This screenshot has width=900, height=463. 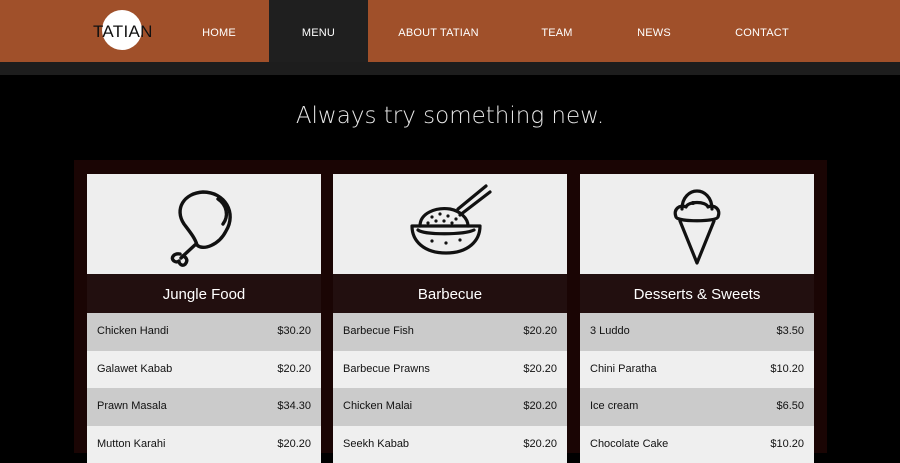 What do you see at coordinates (614, 406) in the screenshot?
I see `item-name: Ice cream` at bounding box center [614, 406].